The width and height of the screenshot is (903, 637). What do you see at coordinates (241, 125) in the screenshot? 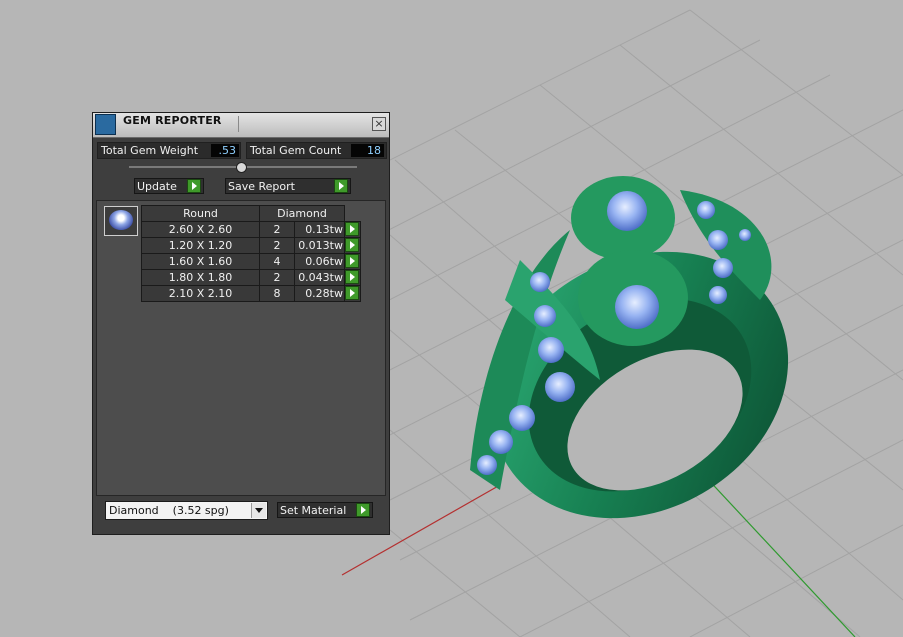
I see `title-bar: GEM REPORTER ×` at bounding box center [241, 125].